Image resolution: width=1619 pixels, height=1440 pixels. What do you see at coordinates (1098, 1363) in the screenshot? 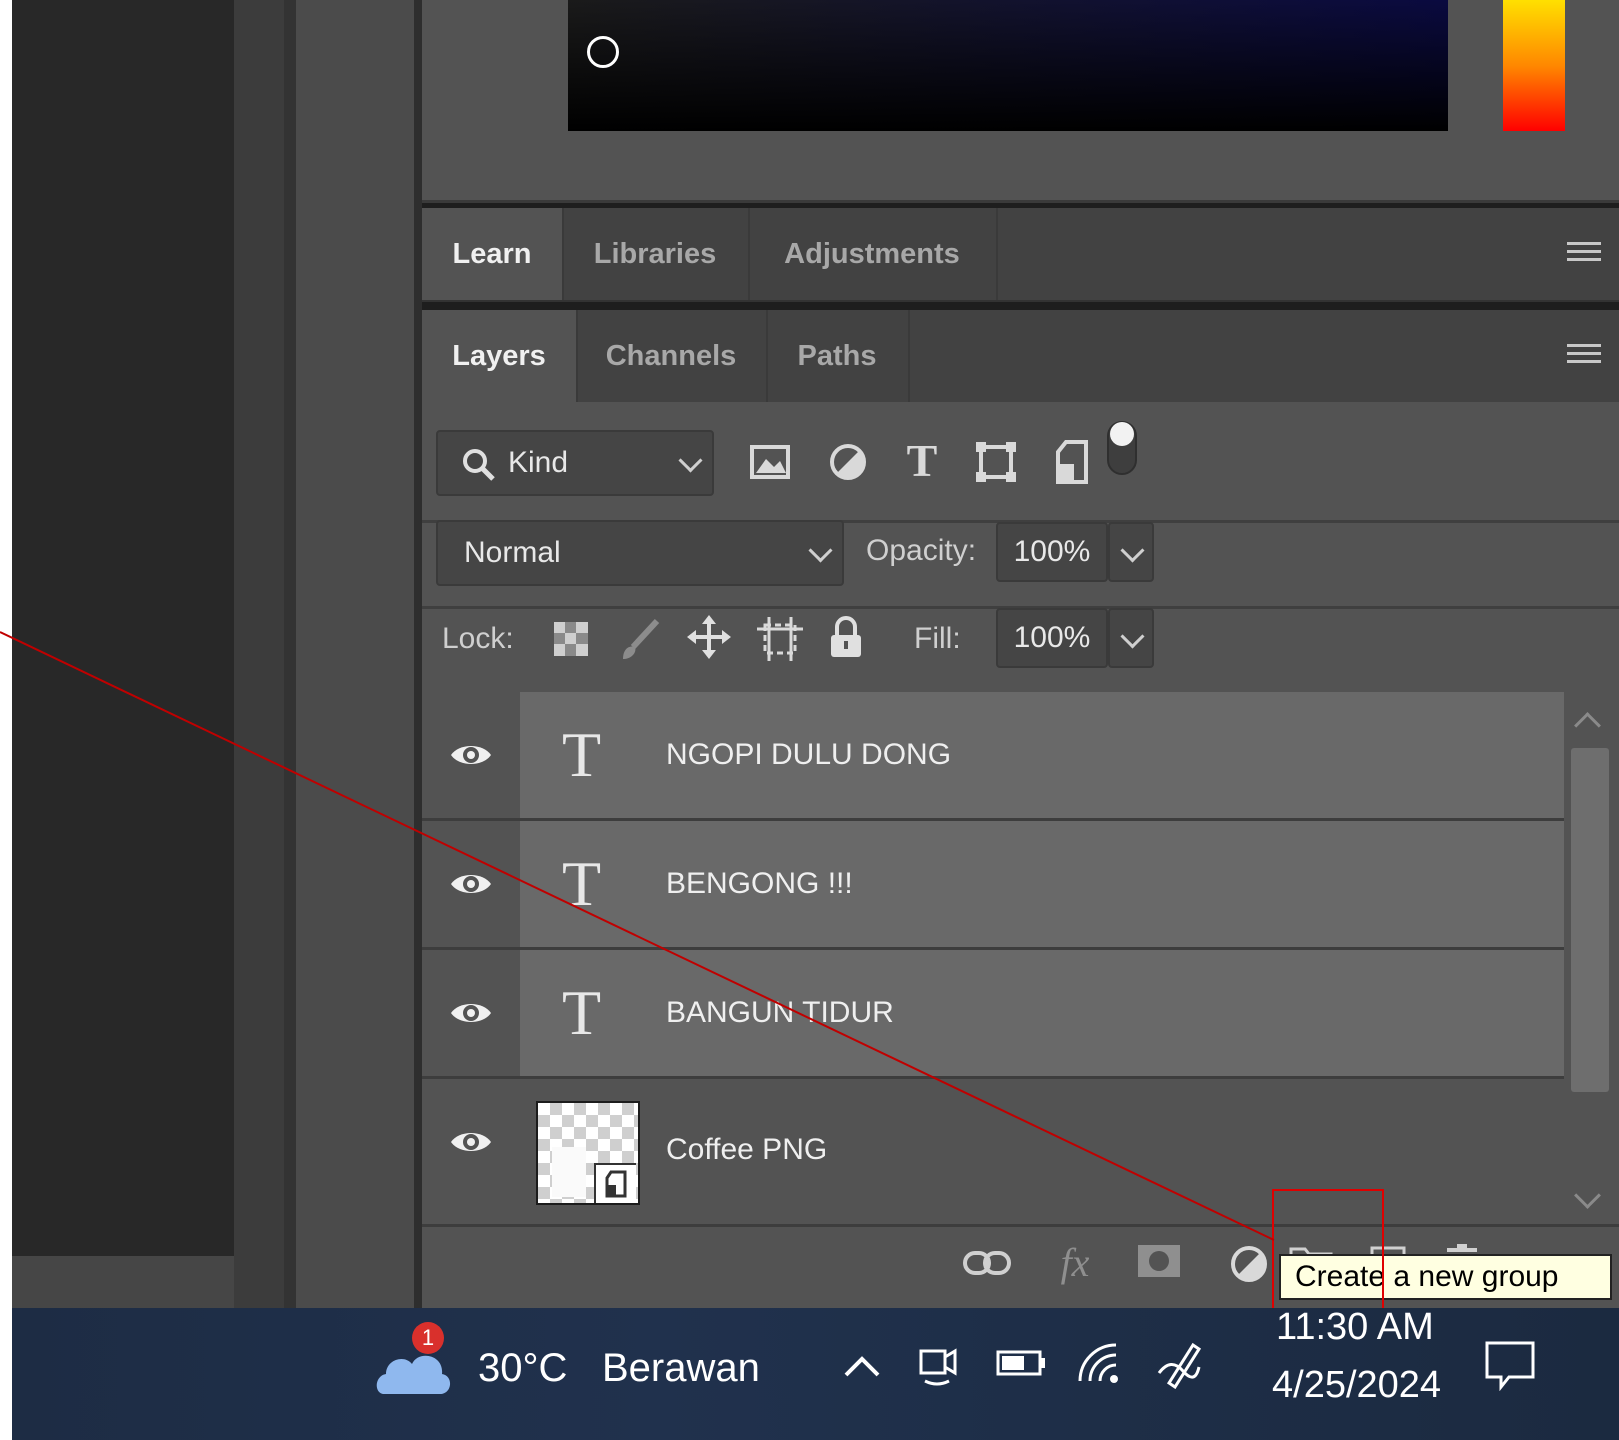
I see `wifi-icon` at bounding box center [1098, 1363].